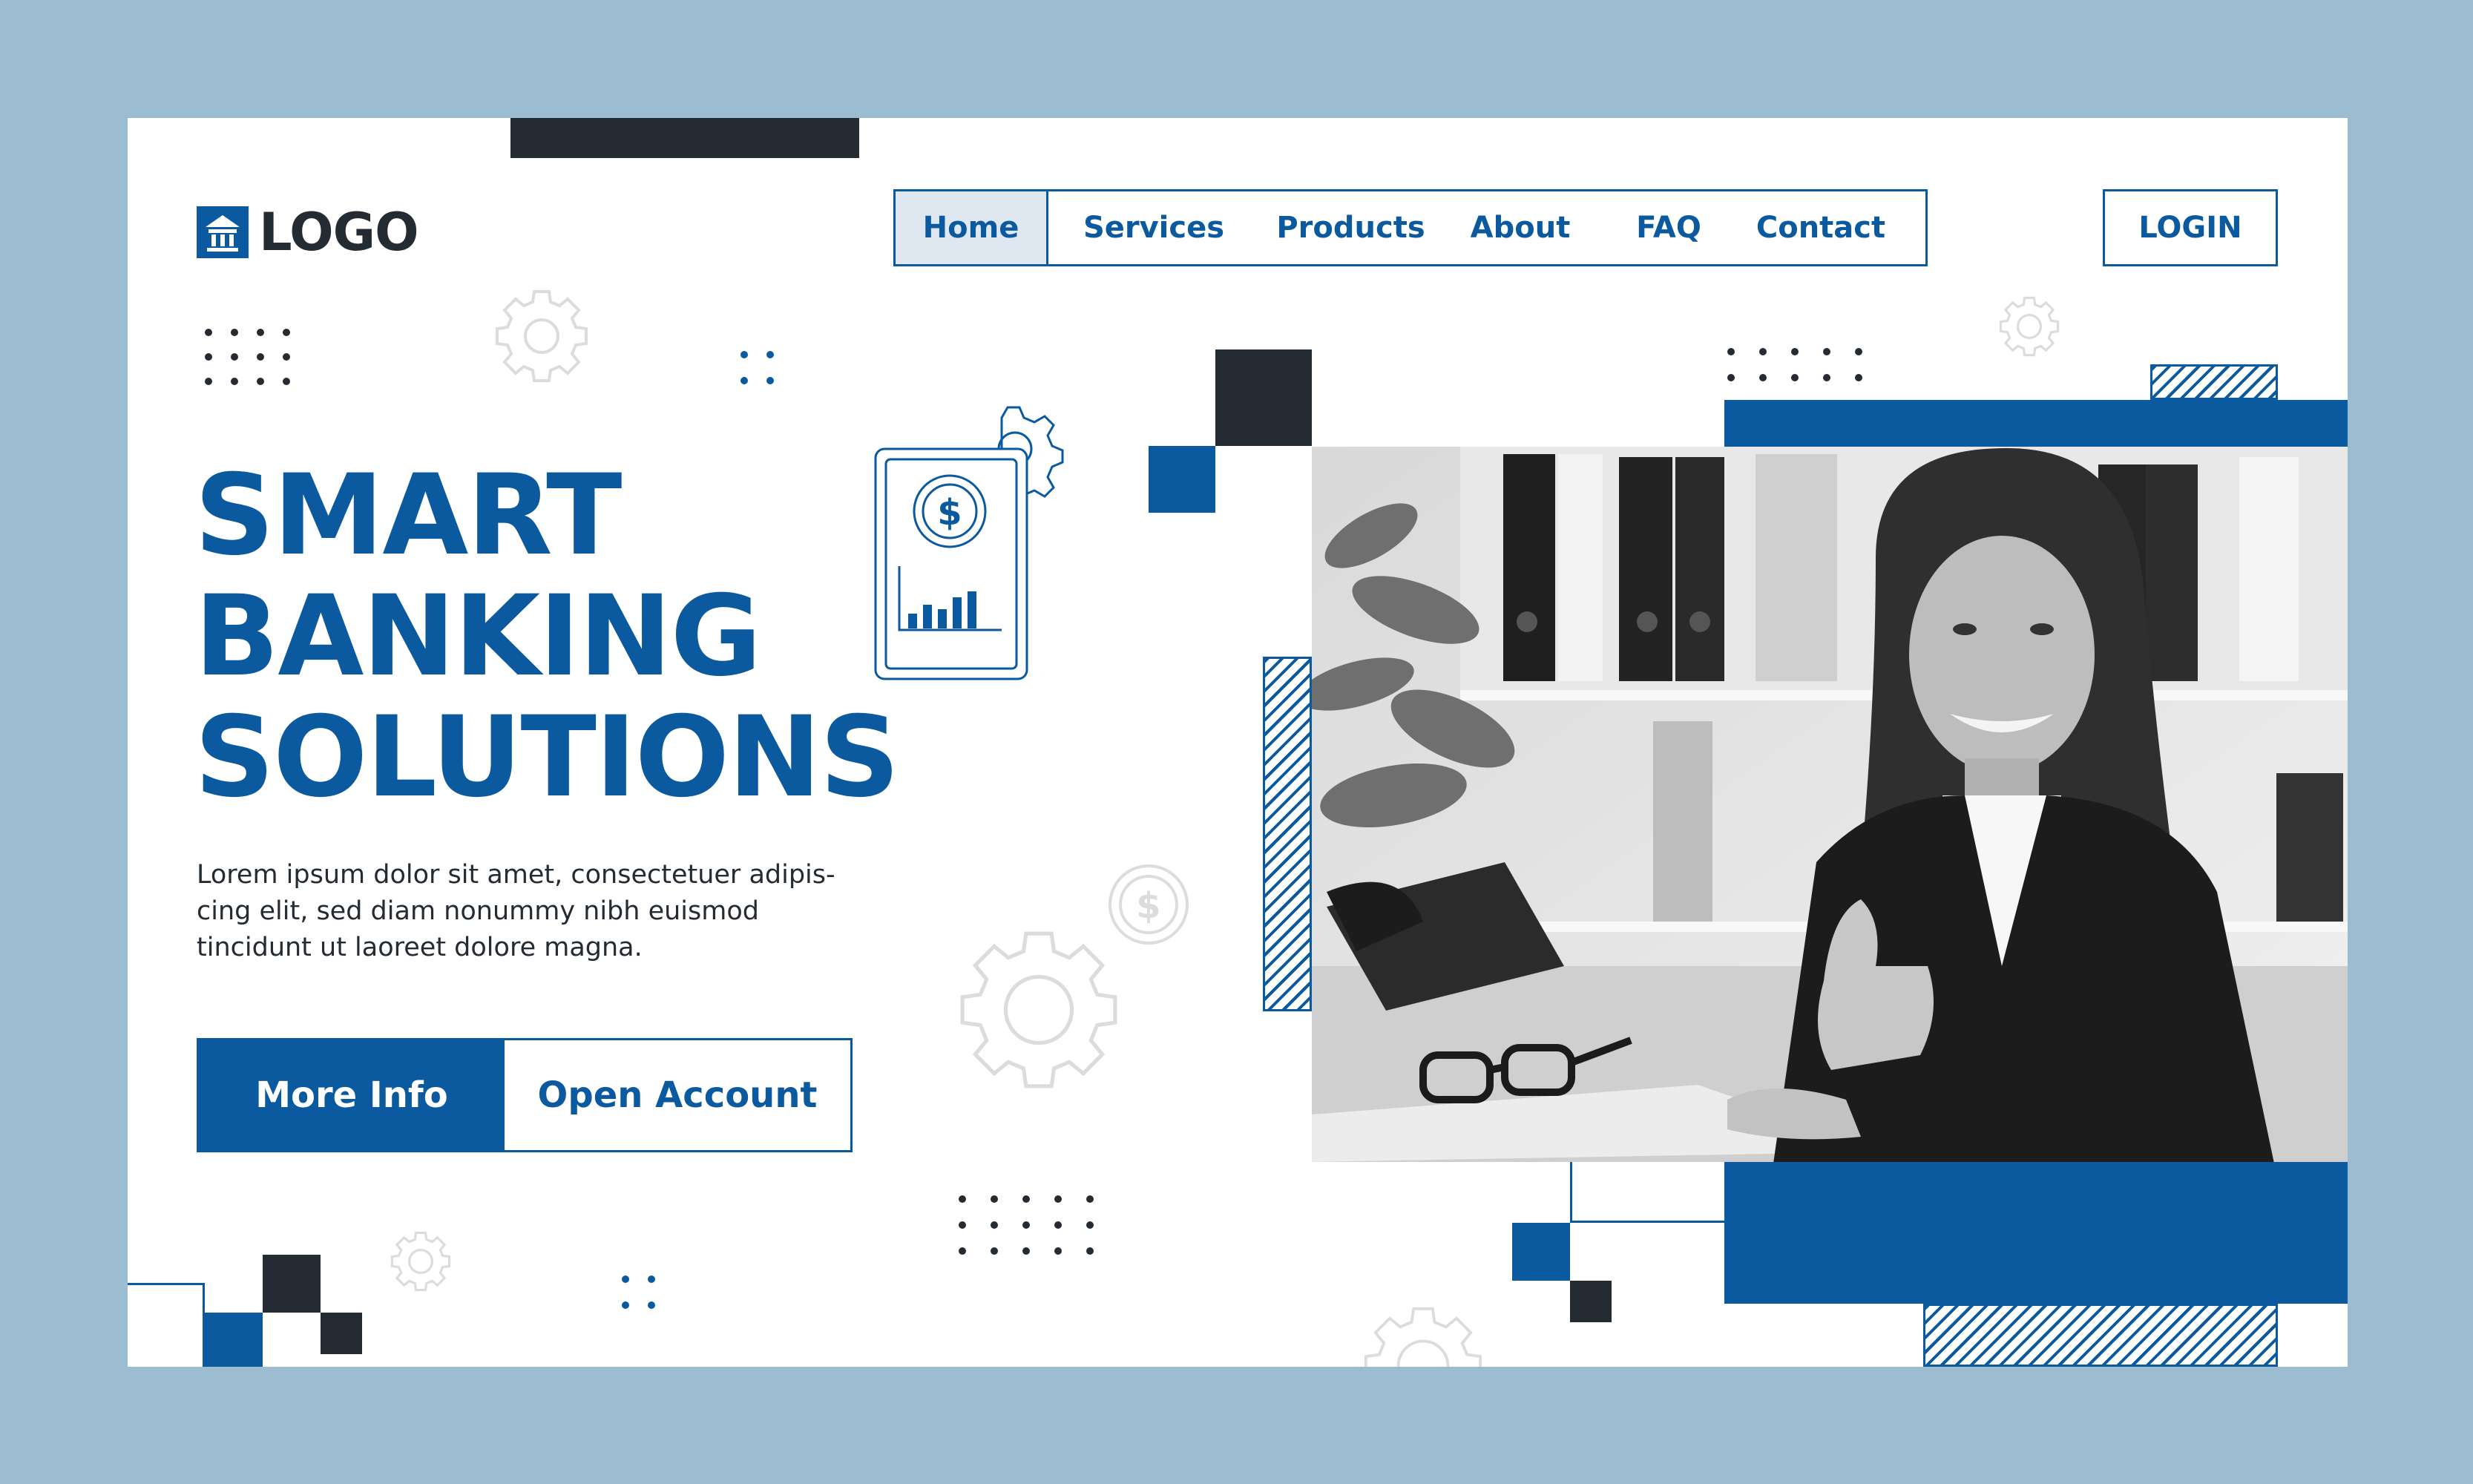 This screenshot has width=2473, height=1484. I want to click on bank-icon, so click(223, 232).